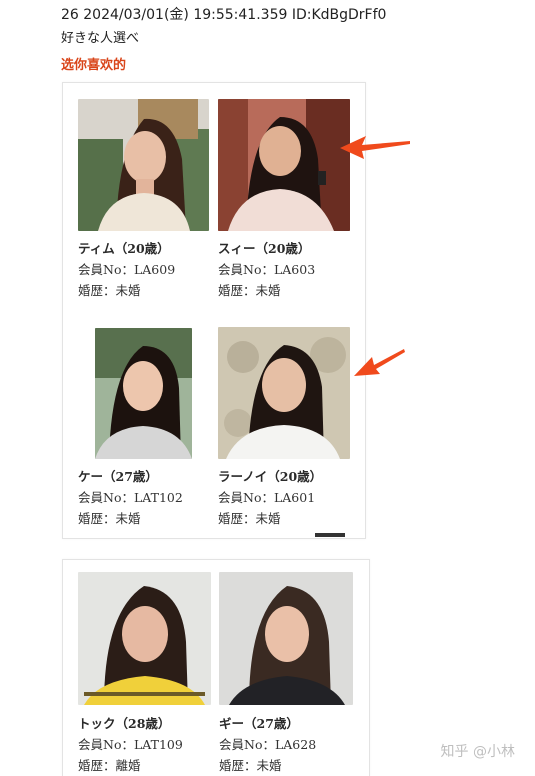 The width and height of the screenshot is (535, 776). I want to click on profile-member-no: 会員No：LA601, so click(267, 497).